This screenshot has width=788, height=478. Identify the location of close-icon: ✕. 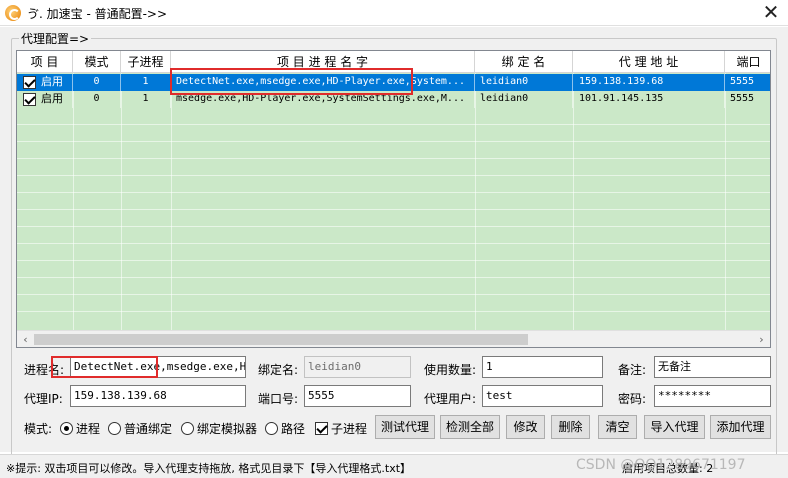
(771, 13).